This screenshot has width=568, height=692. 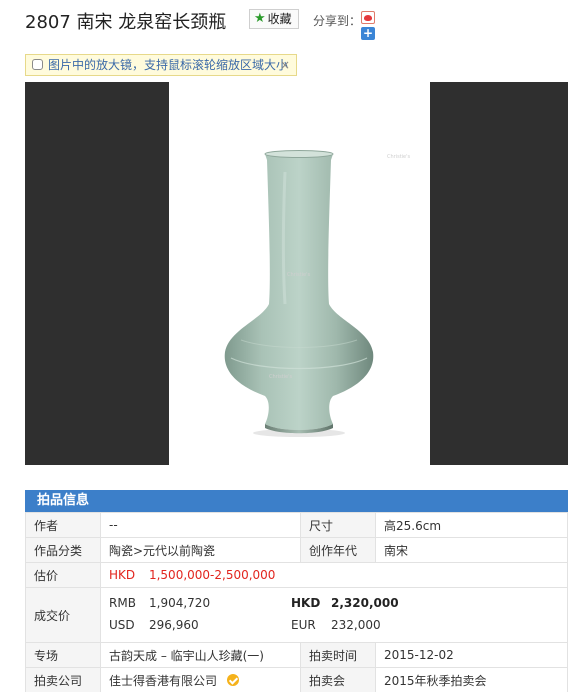 I want to click on author-label: 作者, so click(x=63, y=525).